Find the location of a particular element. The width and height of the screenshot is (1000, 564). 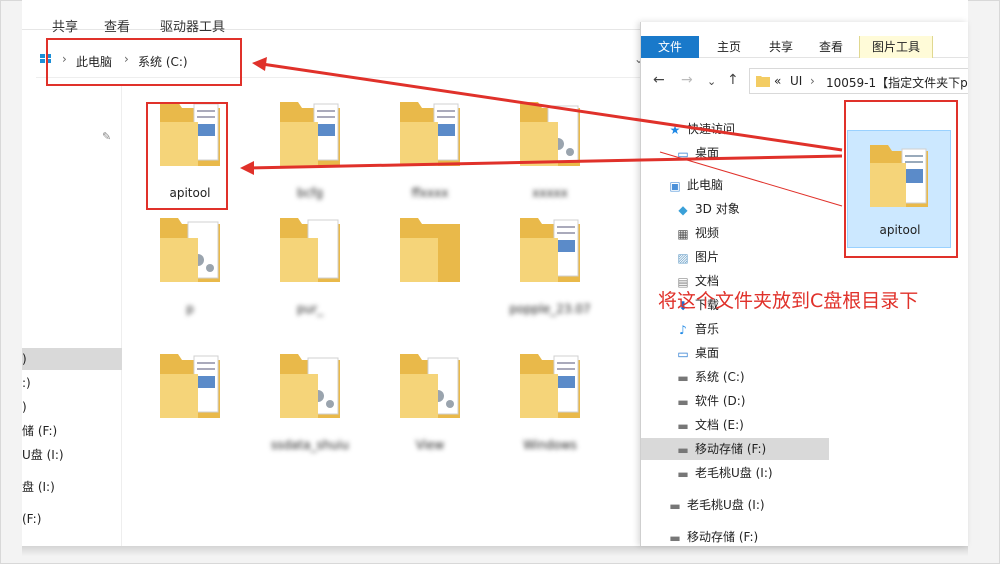

nav-item-label: 图片 is located at coordinates (707, 257).